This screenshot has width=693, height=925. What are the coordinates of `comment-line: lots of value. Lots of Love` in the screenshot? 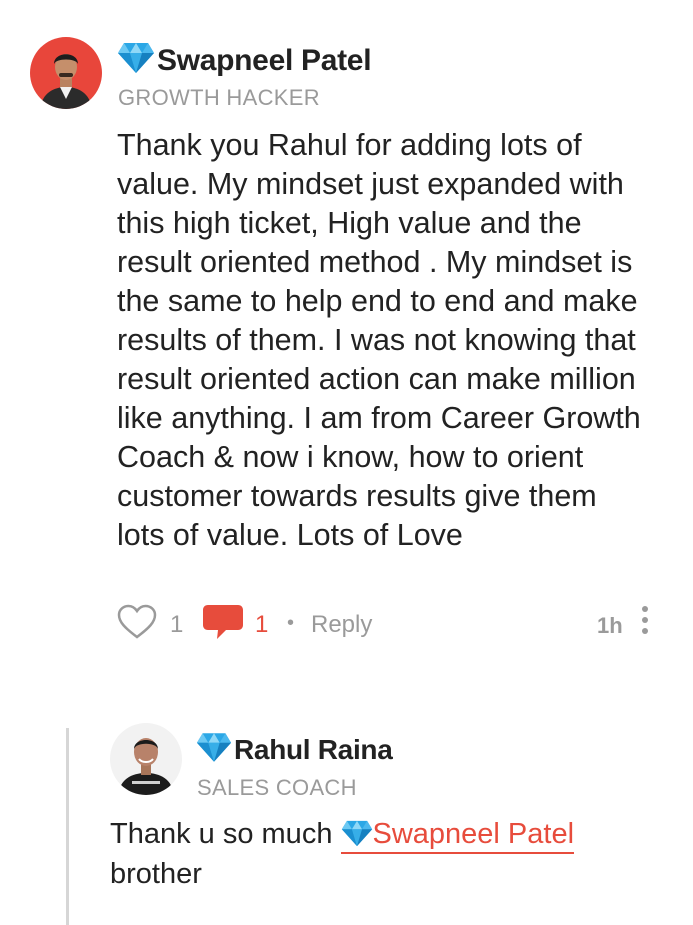 It's located at (290, 535).